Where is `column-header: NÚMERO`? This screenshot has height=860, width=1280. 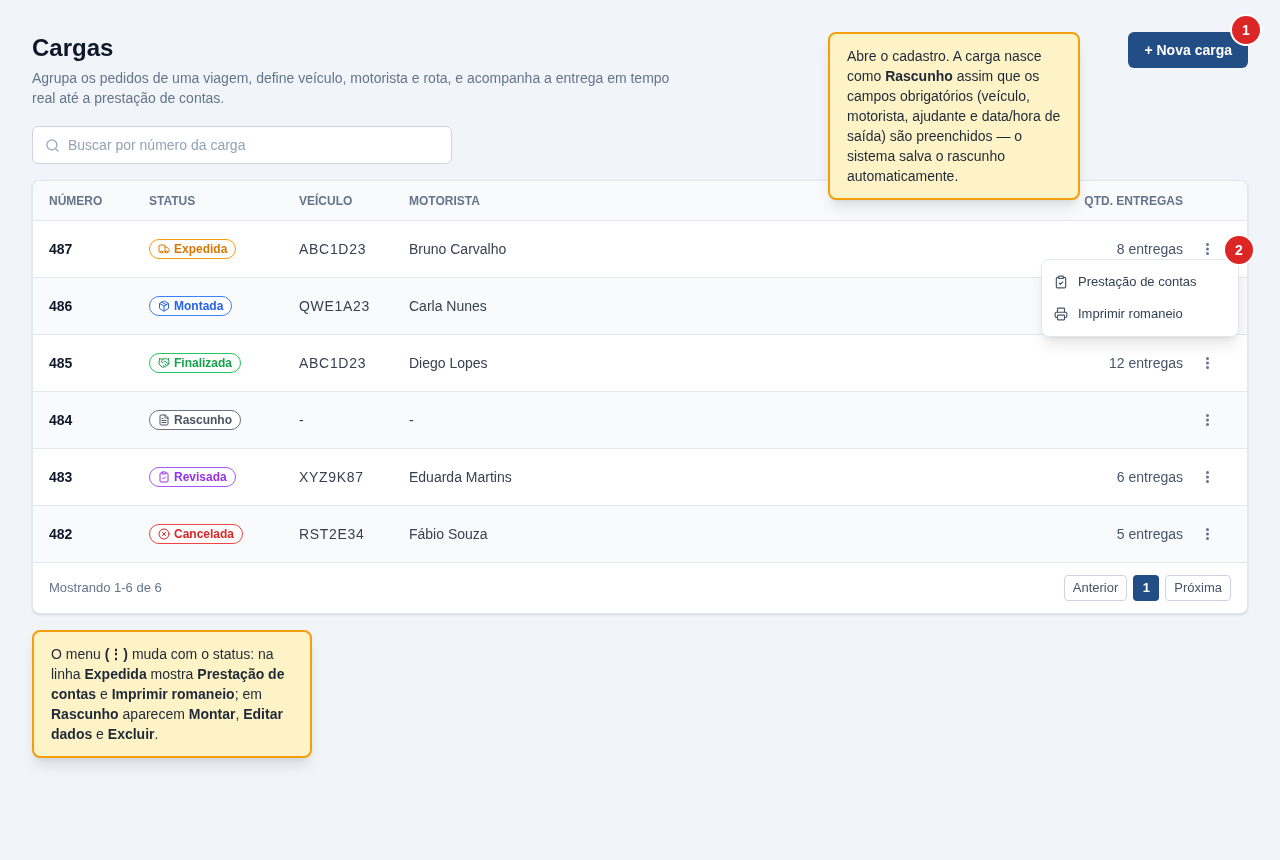 column-header: NÚMERO is located at coordinates (76, 200).